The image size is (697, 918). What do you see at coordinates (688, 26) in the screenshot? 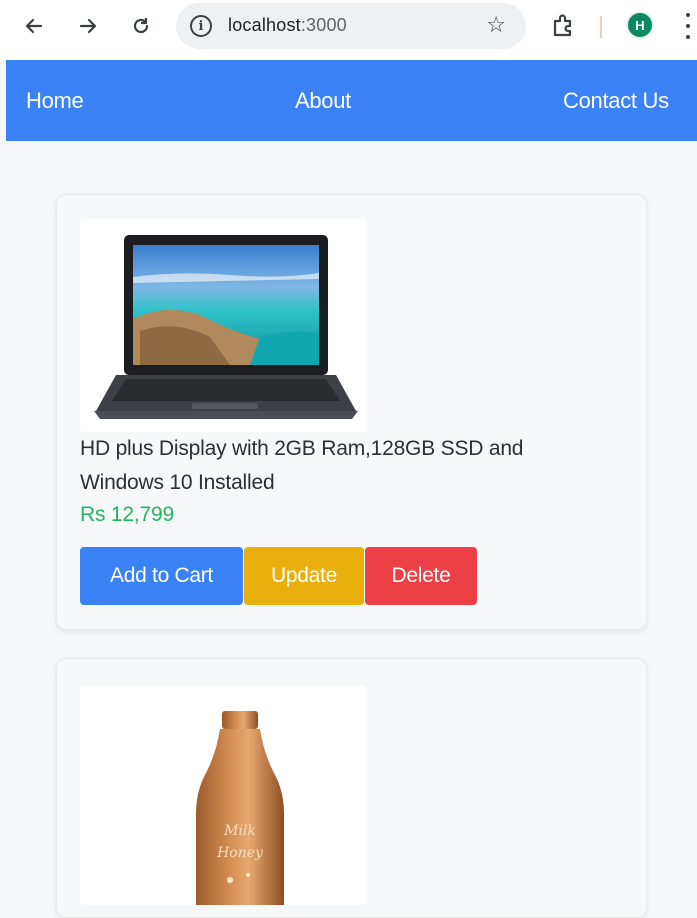
I see `menu-kebab-icon` at bounding box center [688, 26].